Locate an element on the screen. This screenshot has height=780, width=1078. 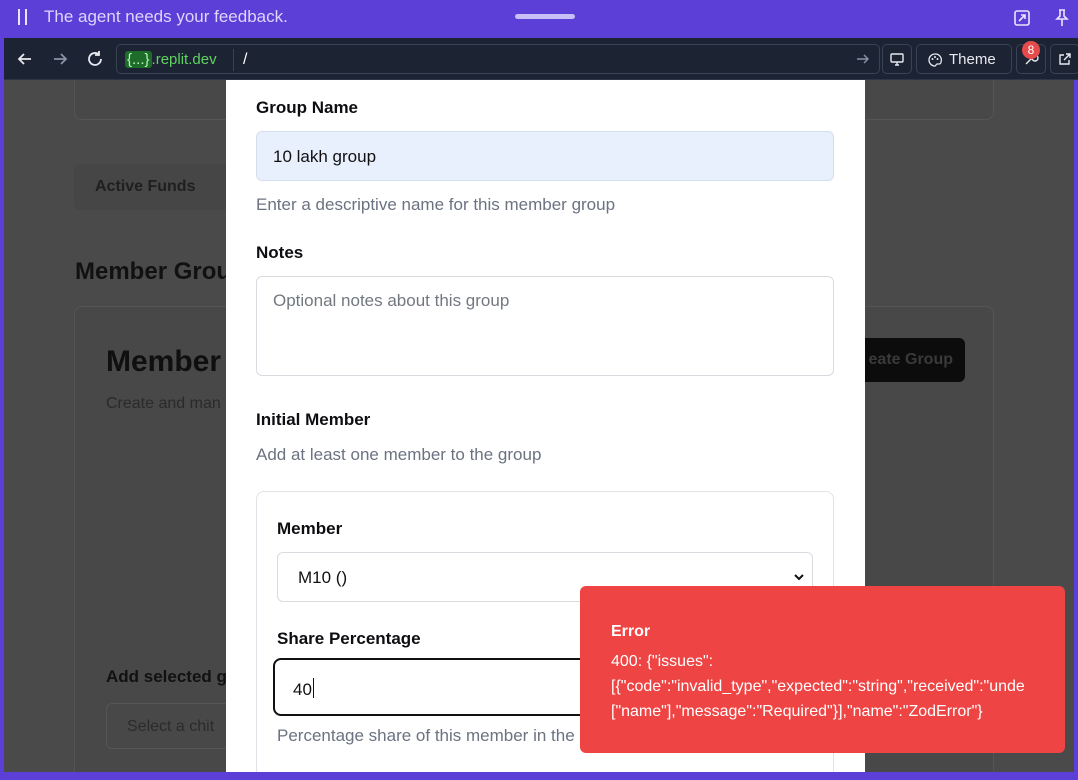
theme-label: Theme is located at coordinates (972, 59).